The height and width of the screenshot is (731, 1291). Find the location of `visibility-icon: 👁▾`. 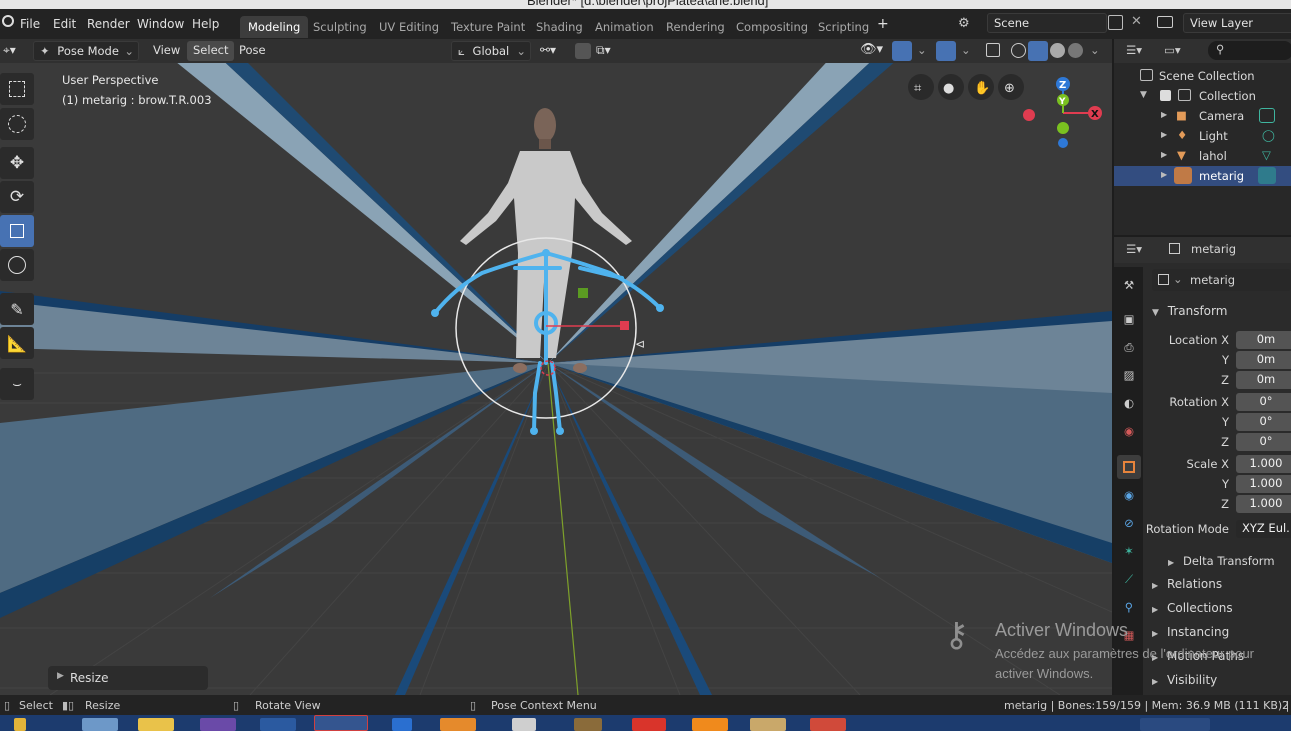

visibility-icon: 👁▾ is located at coordinates (871, 49).